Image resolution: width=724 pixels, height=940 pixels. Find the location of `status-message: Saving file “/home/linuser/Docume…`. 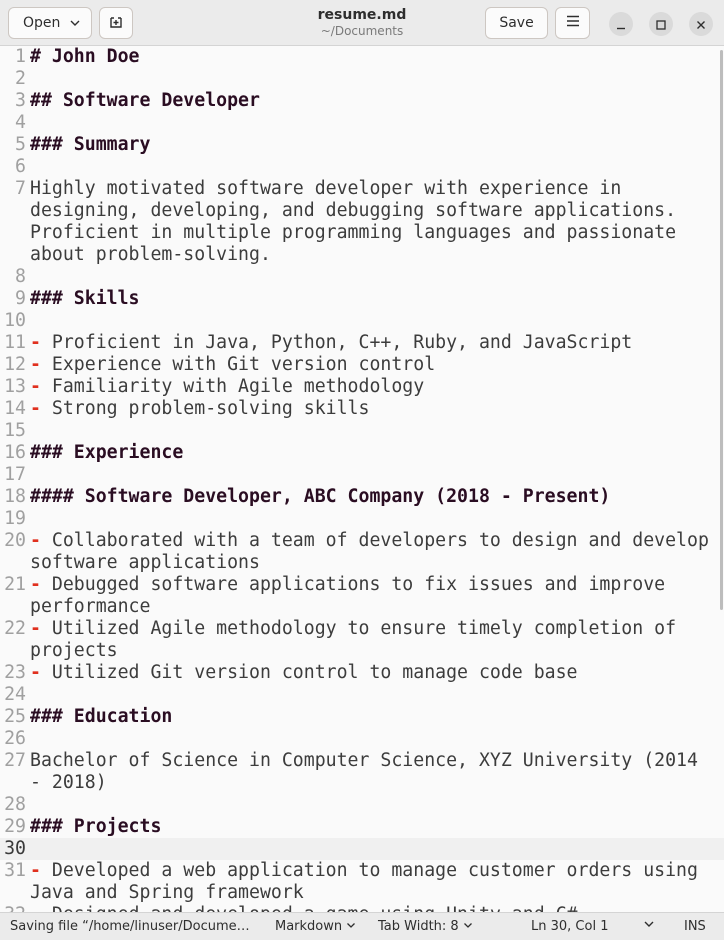

status-message: Saving file “/home/linuser/Docume… is located at coordinates (130, 926).